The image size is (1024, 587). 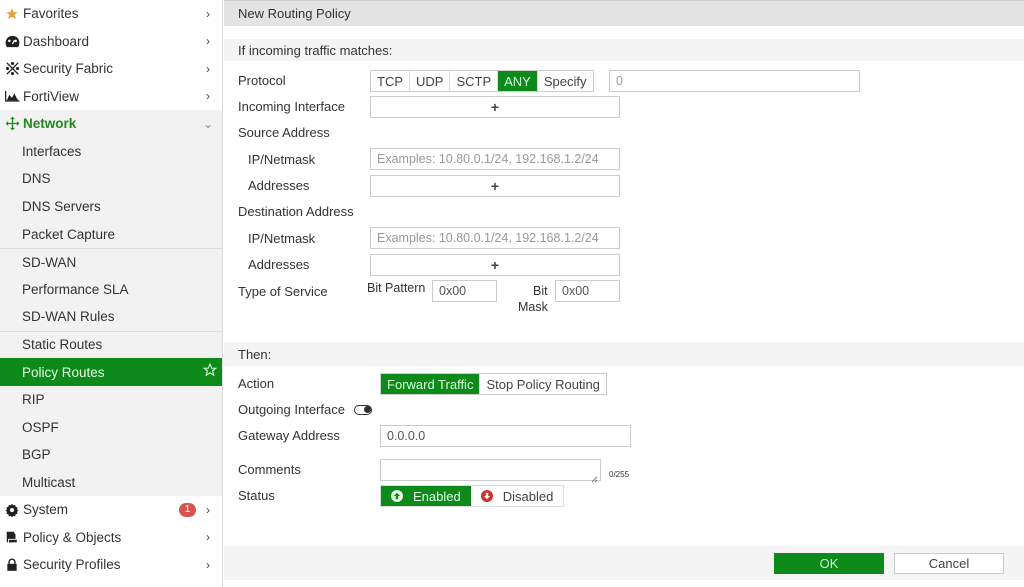 What do you see at coordinates (68, 69) in the screenshot?
I see `sidebar-item-label: Security Fabric` at bounding box center [68, 69].